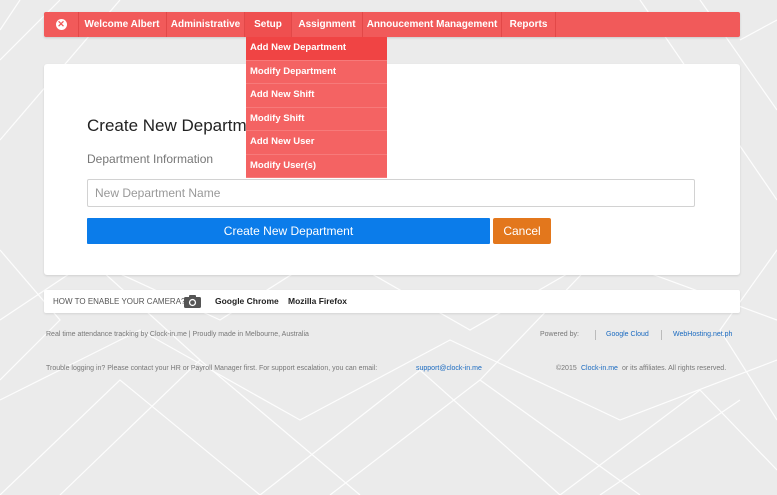 This screenshot has height=495, width=777. What do you see at coordinates (316, 166) in the screenshot?
I see `menu-item-modify-users: Modify User(s)` at bounding box center [316, 166].